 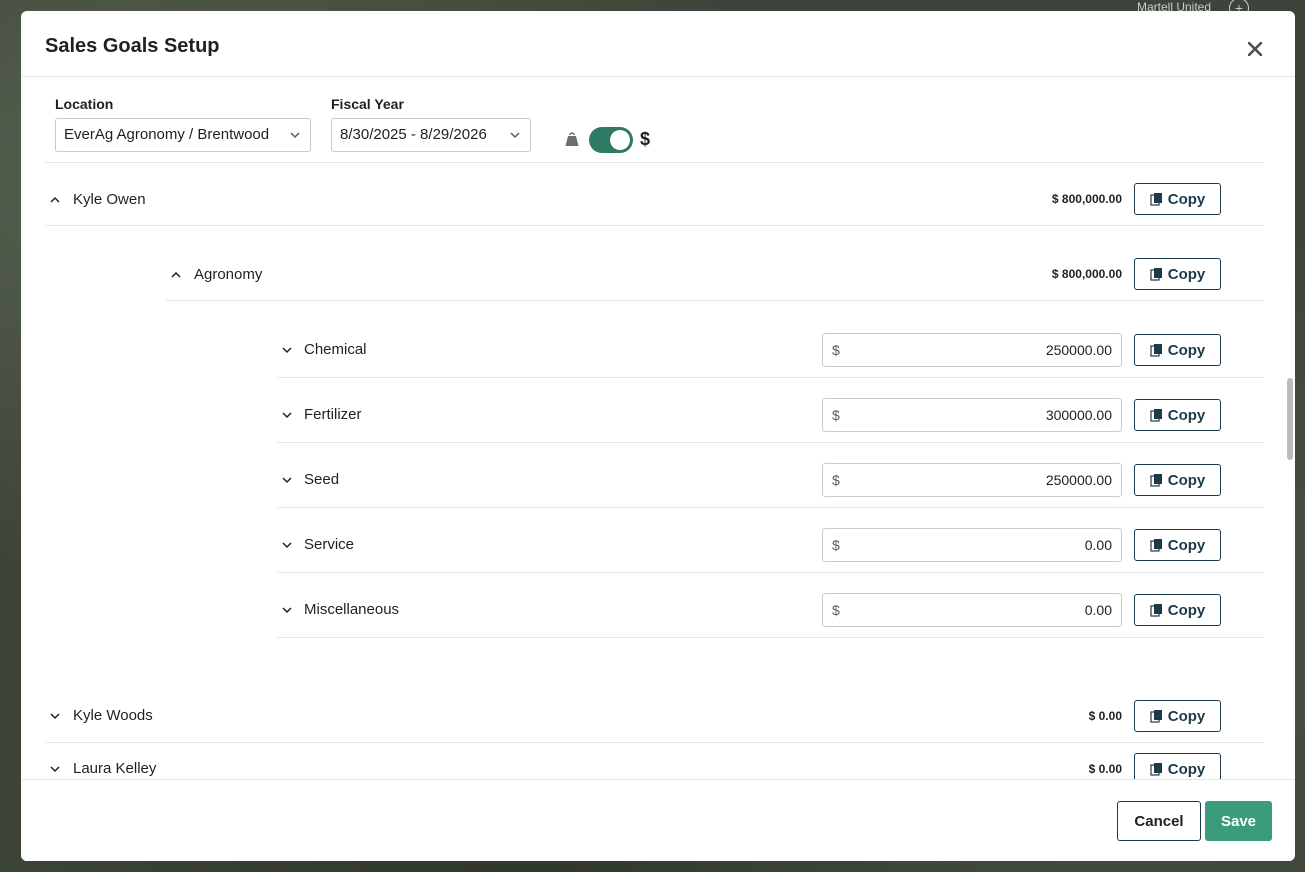 What do you see at coordinates (1086, 199) in the screenshot?
I see `salesperson-total: $ 800,000.00` at bounding box center [1086, 199].